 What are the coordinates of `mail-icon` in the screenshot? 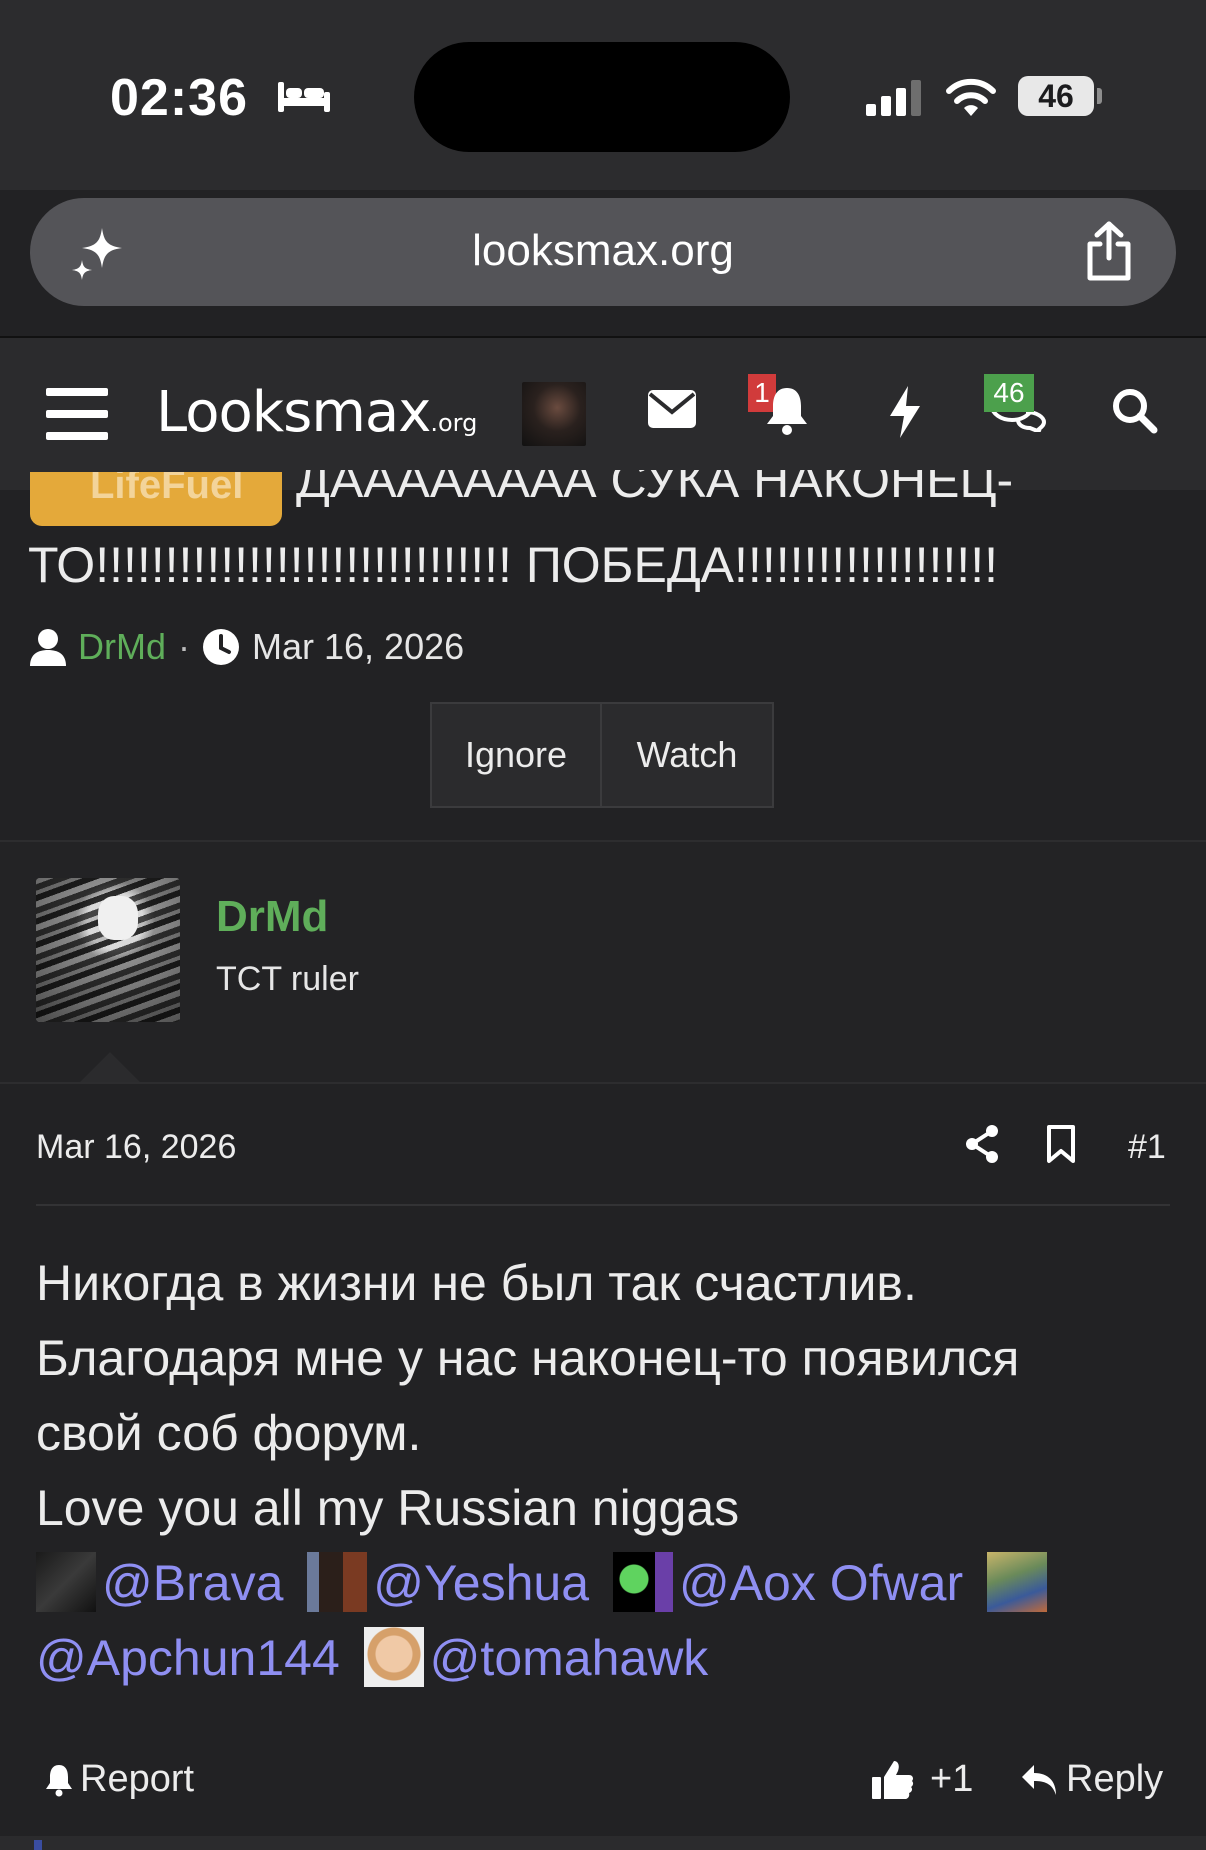 It's located at (672, 409).